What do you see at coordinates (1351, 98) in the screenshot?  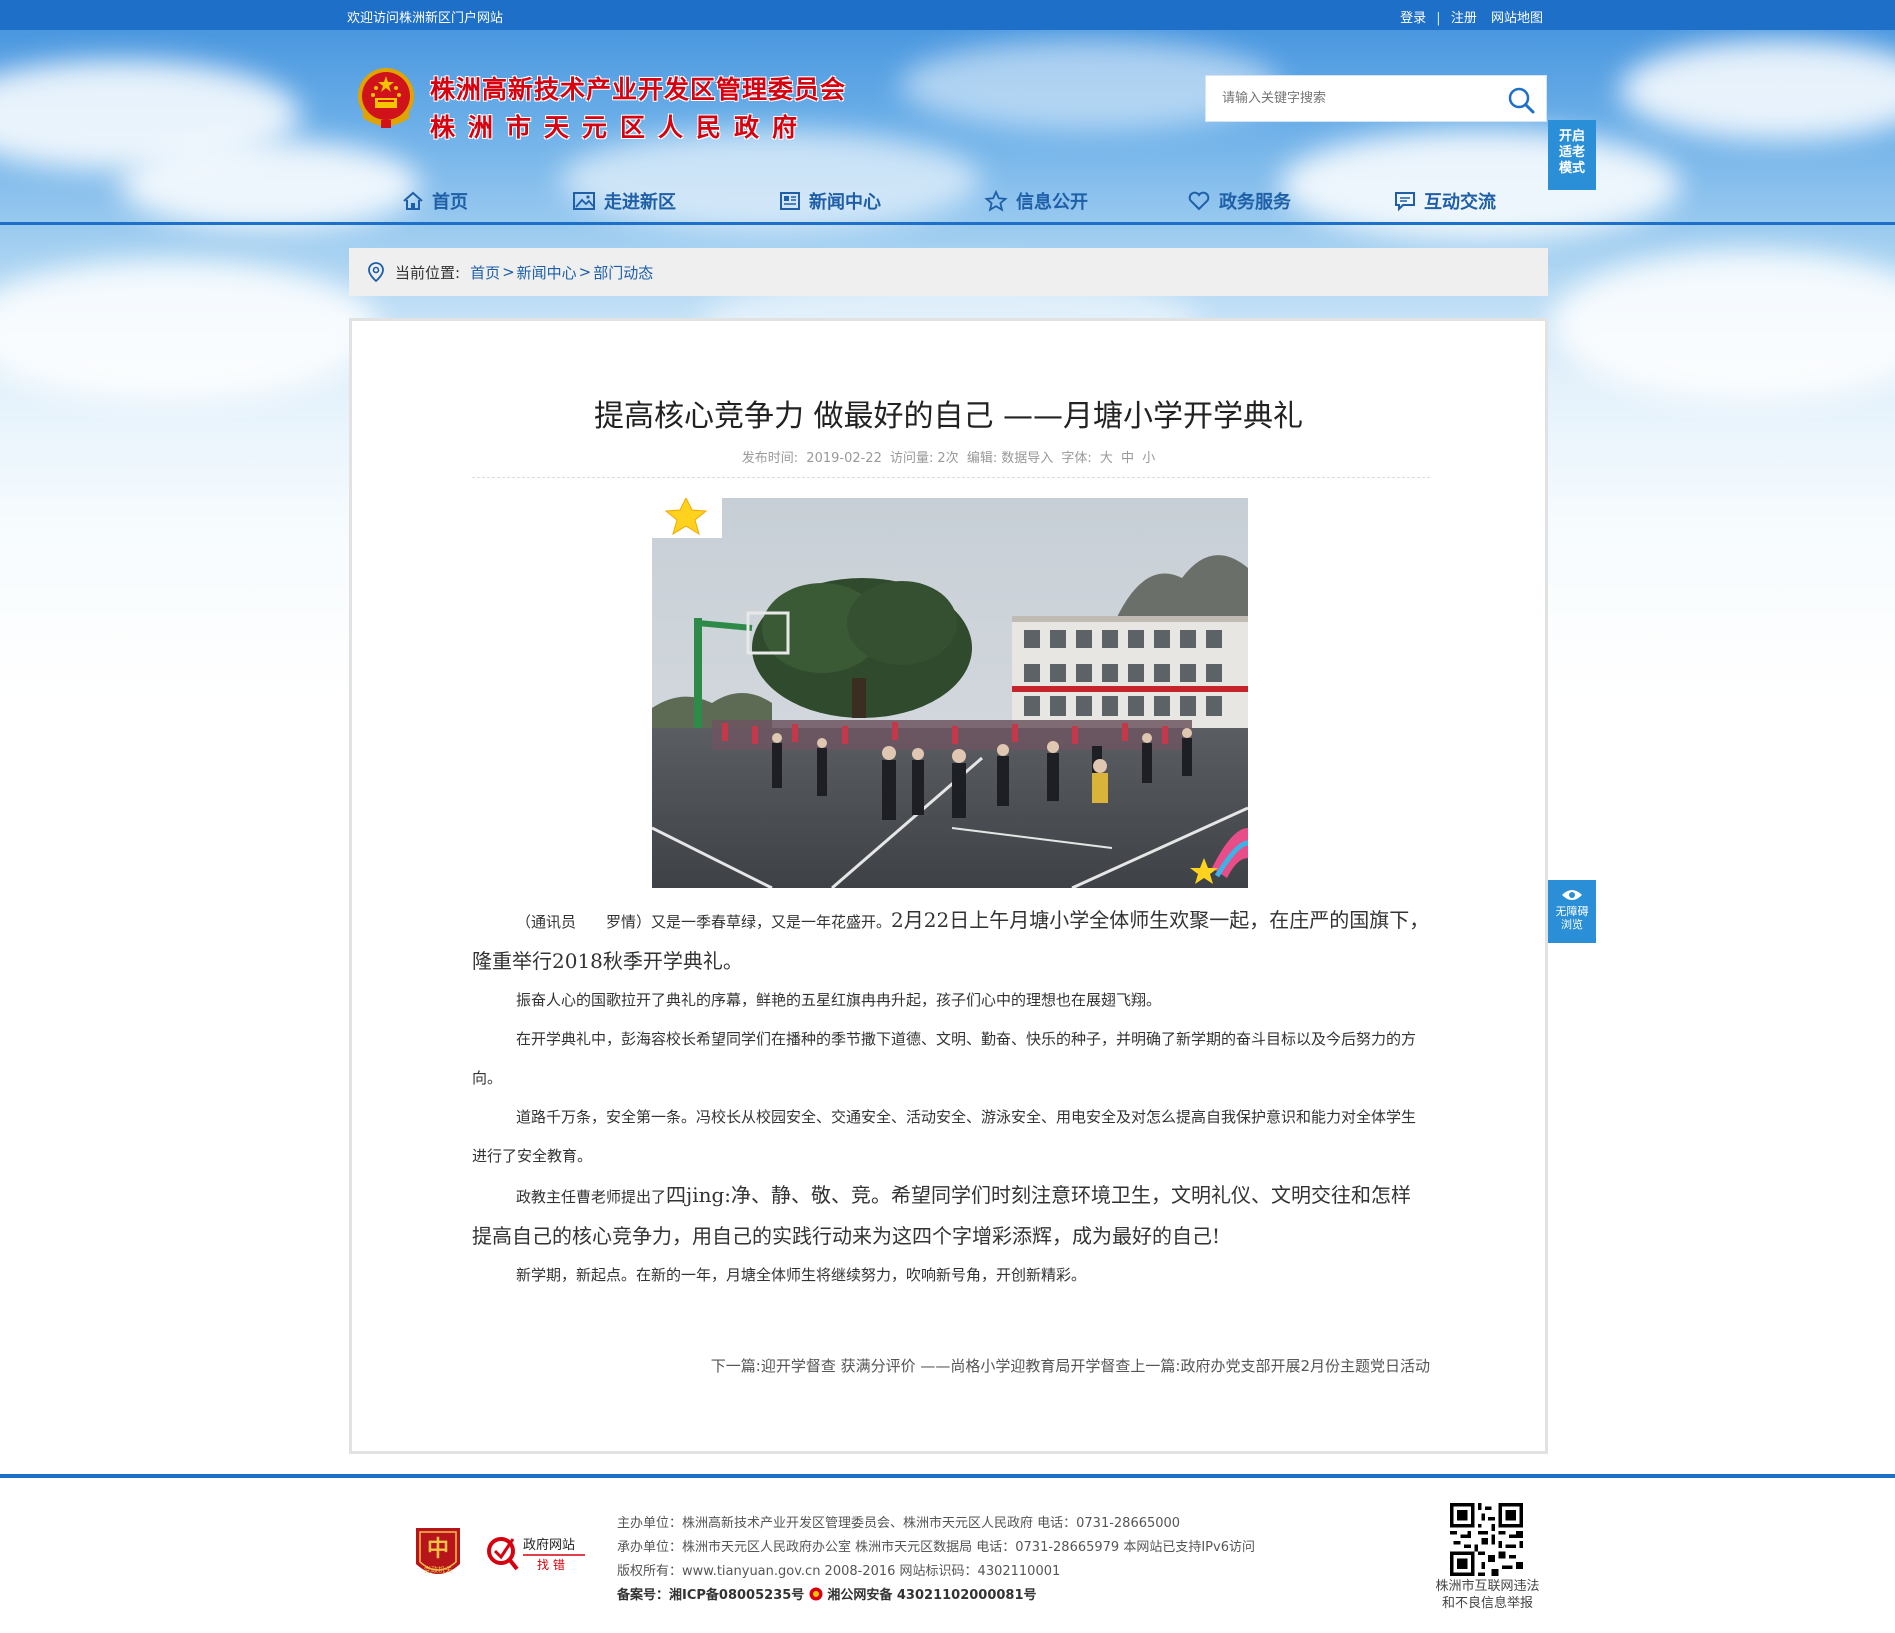 I see `search-input` at bounding box center [1351, 98].